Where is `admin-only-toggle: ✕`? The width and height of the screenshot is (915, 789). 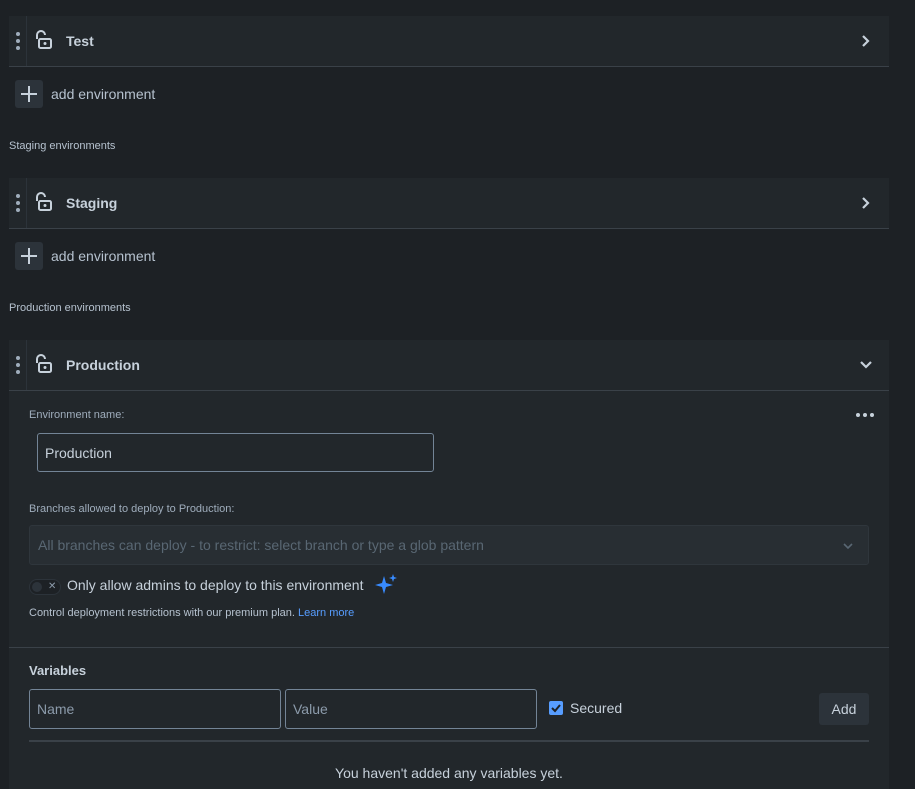 admin-only-toggle: ✕ is located at coordinates (45, 587).